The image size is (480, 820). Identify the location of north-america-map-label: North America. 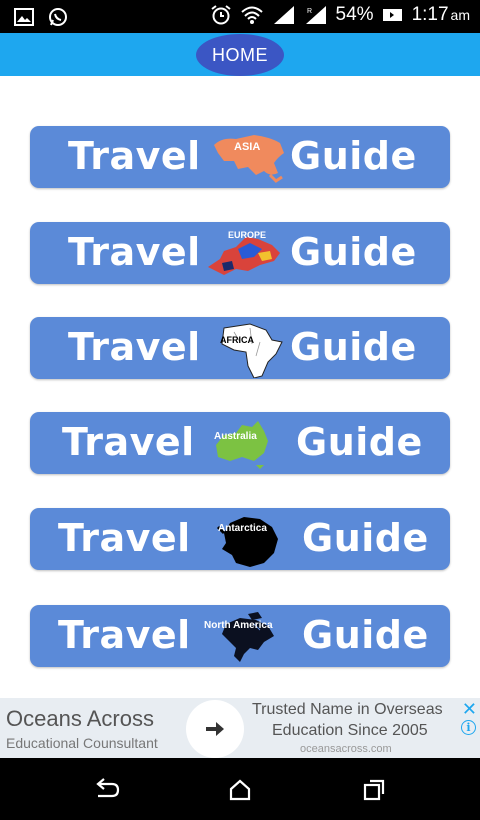
(238, 625).